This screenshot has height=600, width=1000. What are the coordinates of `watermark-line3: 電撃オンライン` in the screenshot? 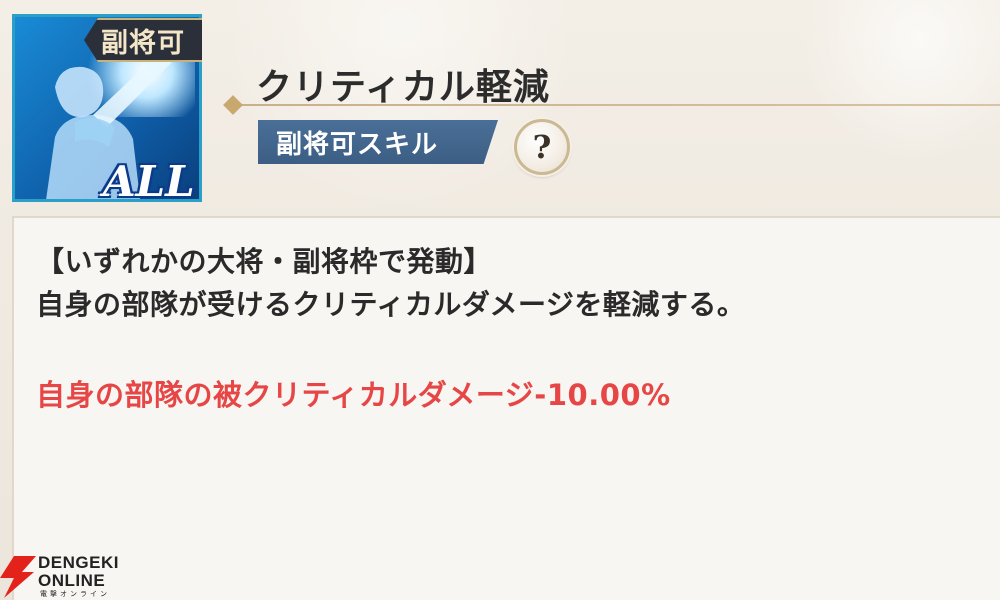 It's located at (75, 594).